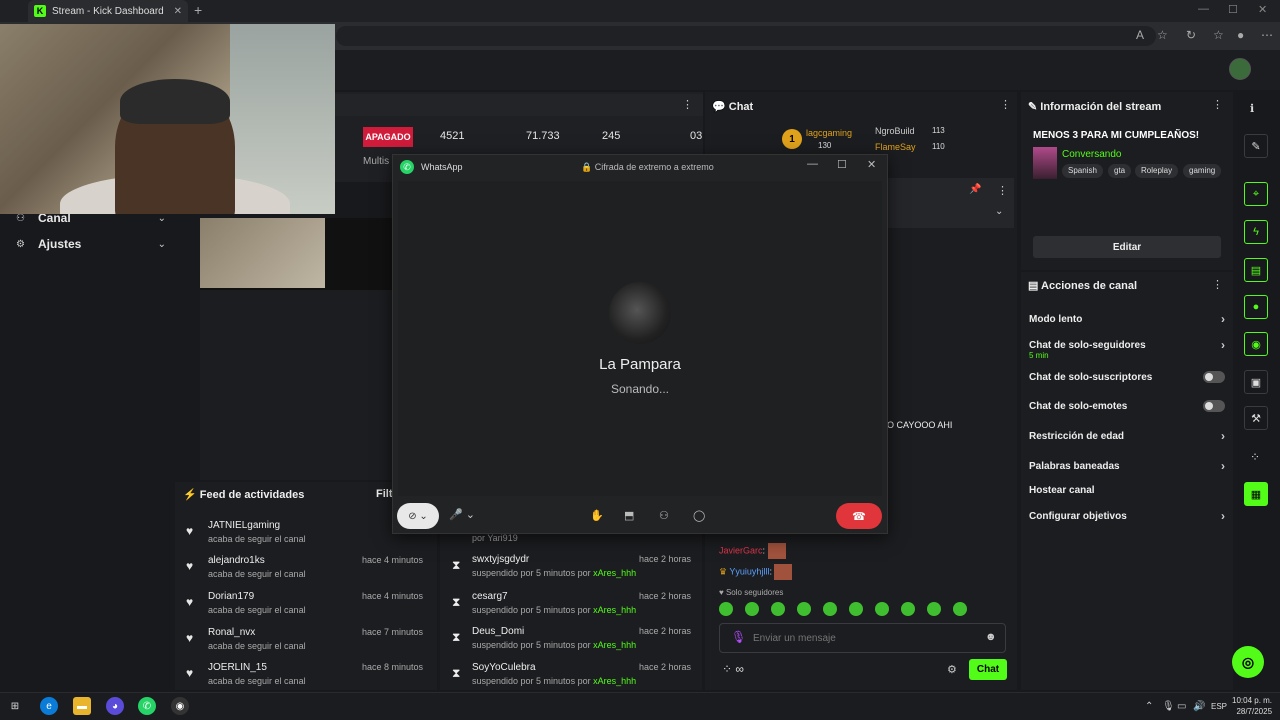 The image size is (1280, 720). I want to click on chat-icon: ◯, so click(699, 515).